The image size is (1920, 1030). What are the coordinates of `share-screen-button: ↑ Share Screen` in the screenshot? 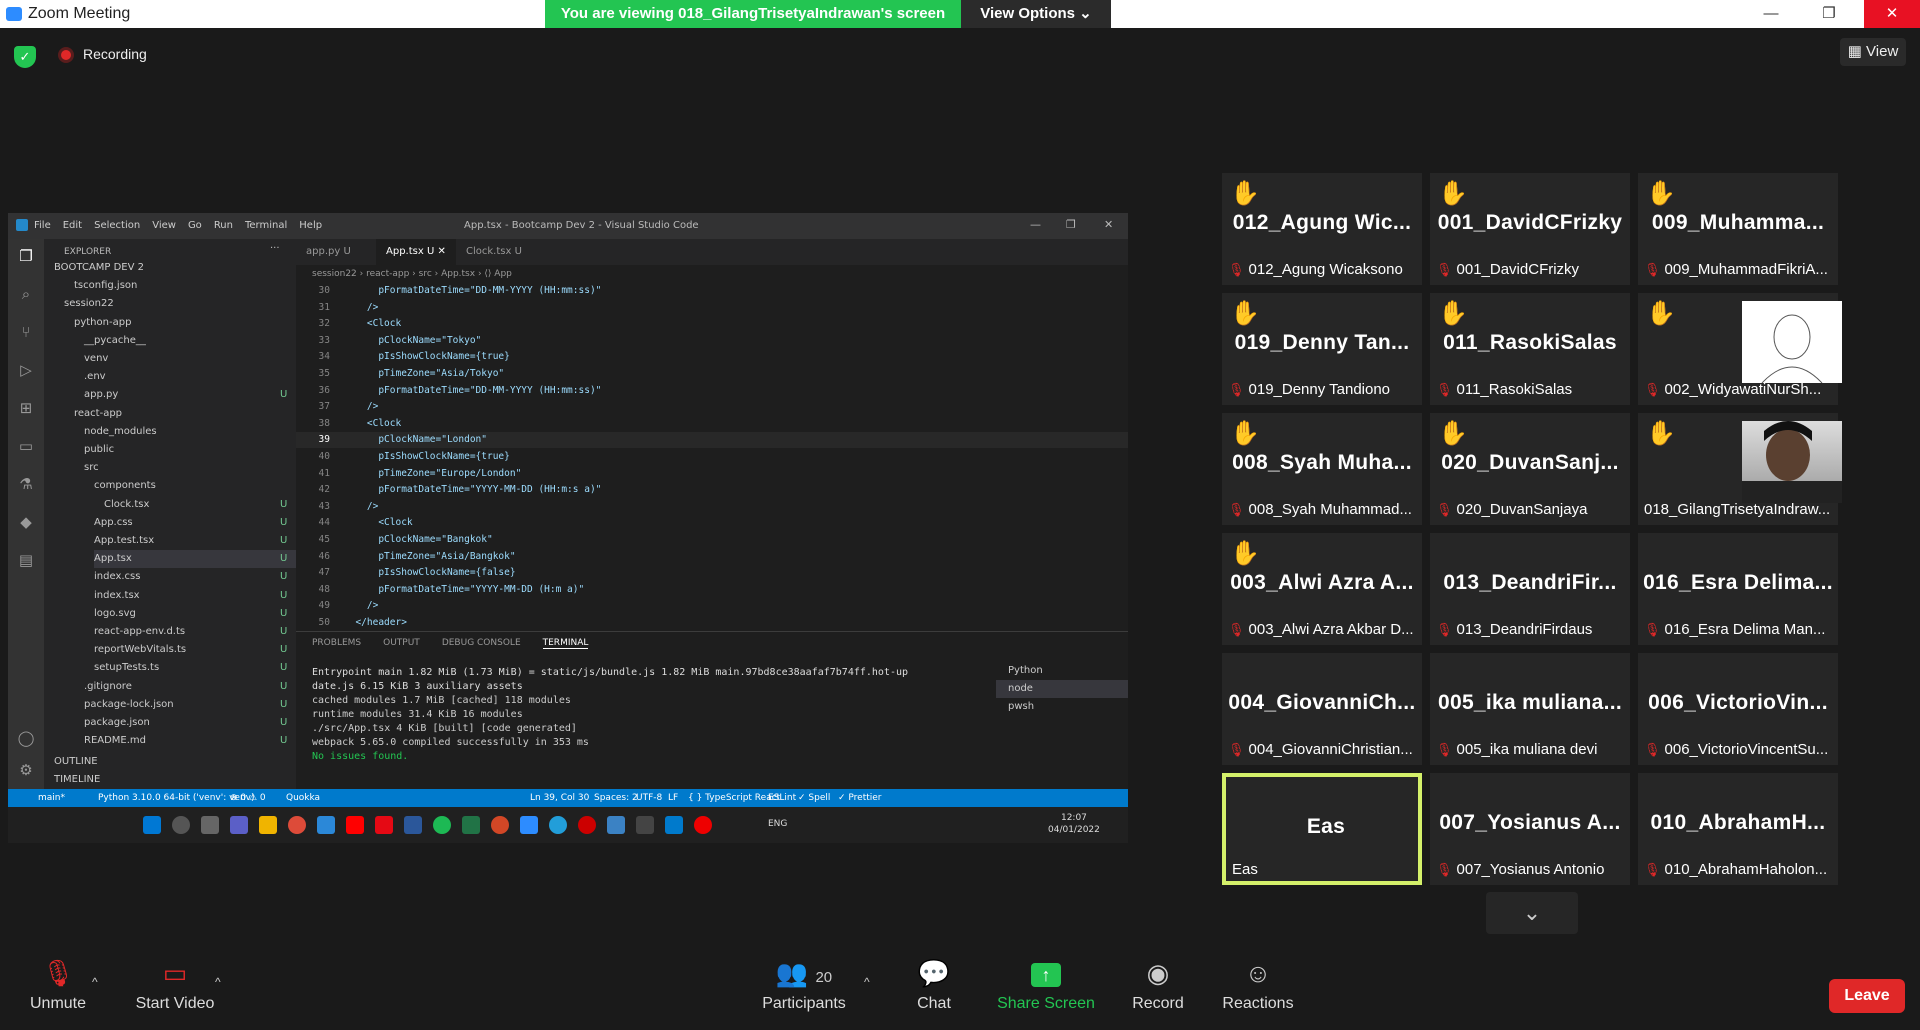 It's located at (1046, 984).